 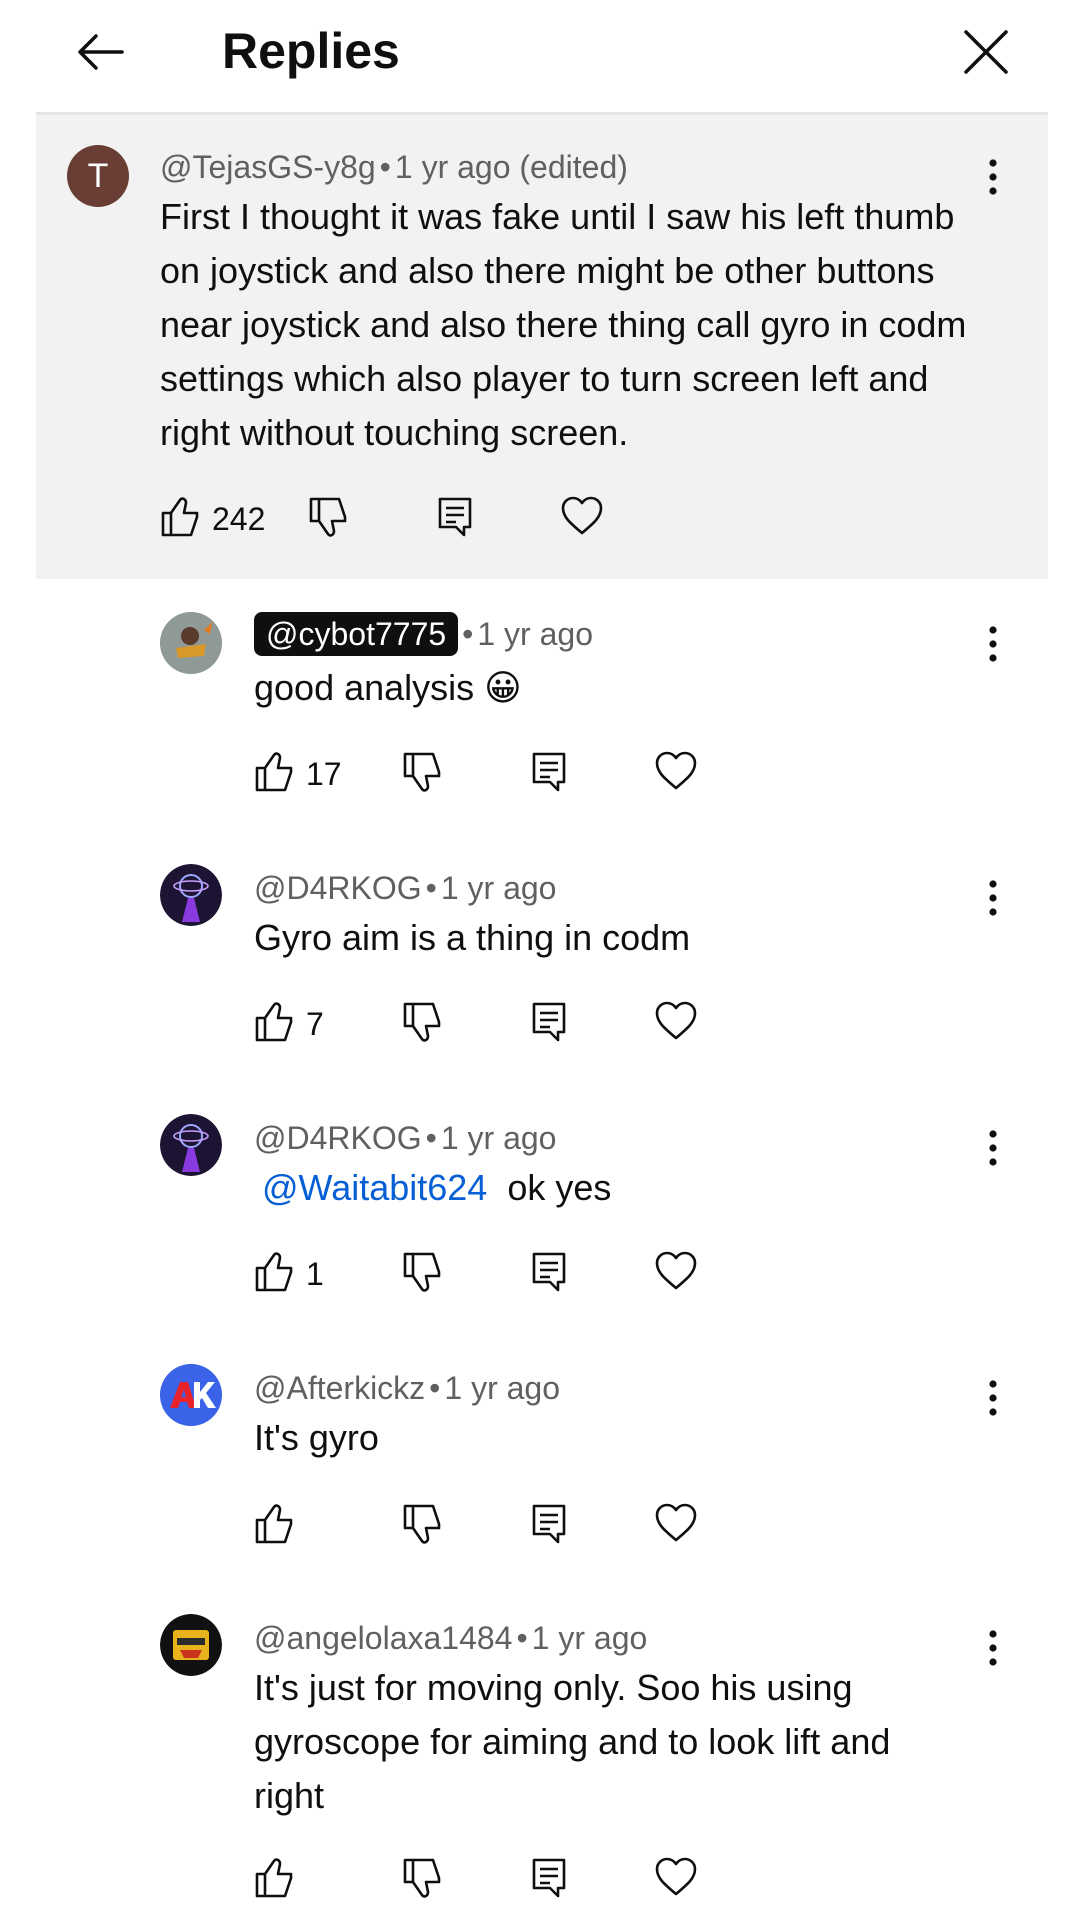 What do you see at coordinates (316, 1437) in the screenshot?
I see `comment-text: It's gyro` at bounding box center [316, 1437].